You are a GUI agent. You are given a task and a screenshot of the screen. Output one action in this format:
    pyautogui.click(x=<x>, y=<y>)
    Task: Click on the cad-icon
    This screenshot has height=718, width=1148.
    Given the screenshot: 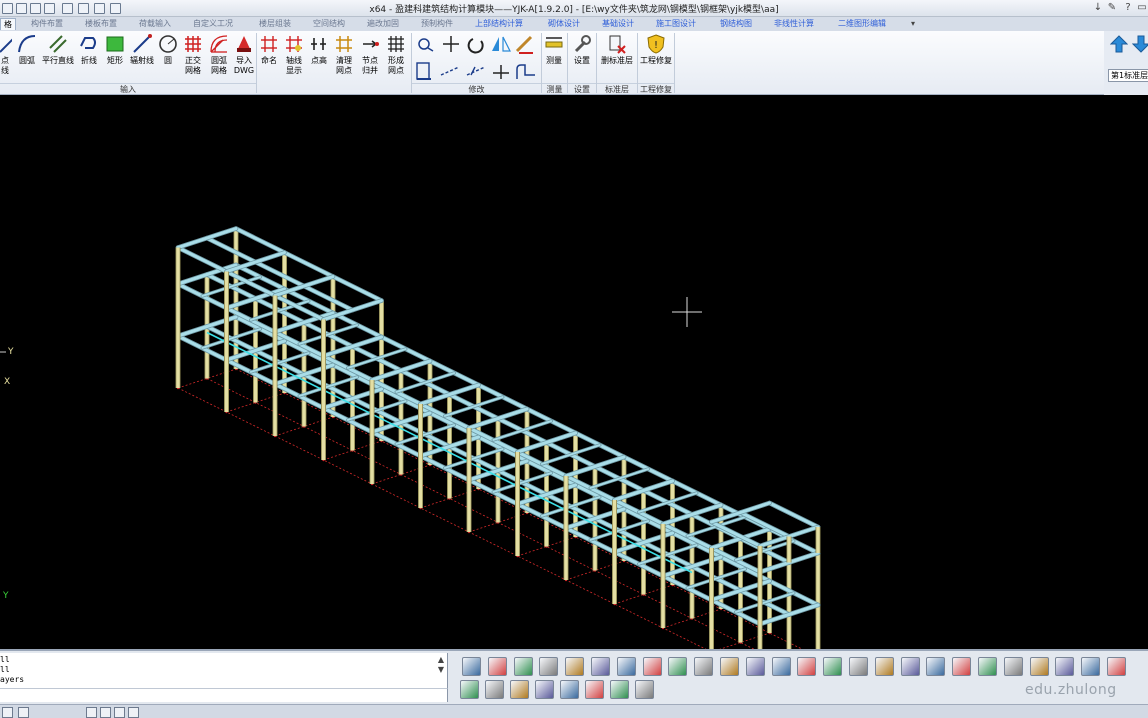 What is the action you would take?
    pyautogui.click(x=1039, y=666)
    